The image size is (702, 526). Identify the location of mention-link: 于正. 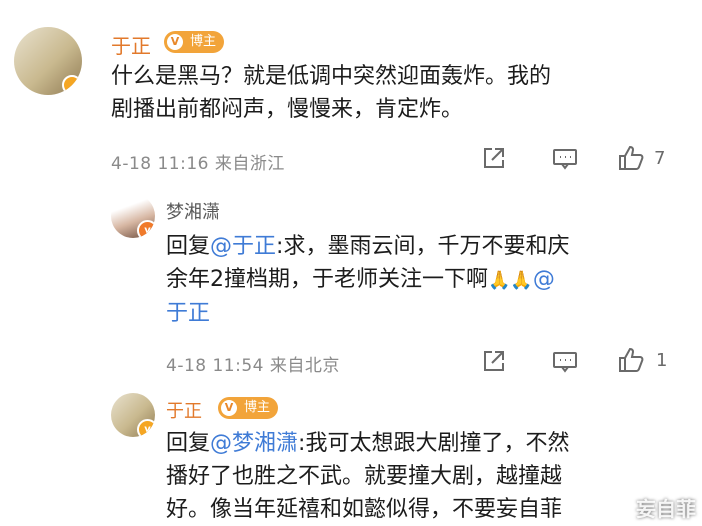
(188, 313).